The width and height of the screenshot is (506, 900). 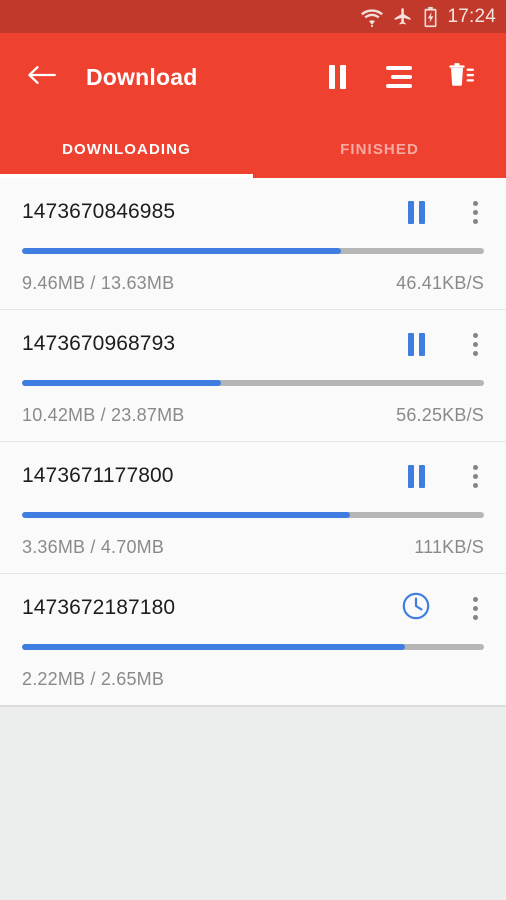 I want to click on download-speed: 111KB/S, so click(x=449, y=547).